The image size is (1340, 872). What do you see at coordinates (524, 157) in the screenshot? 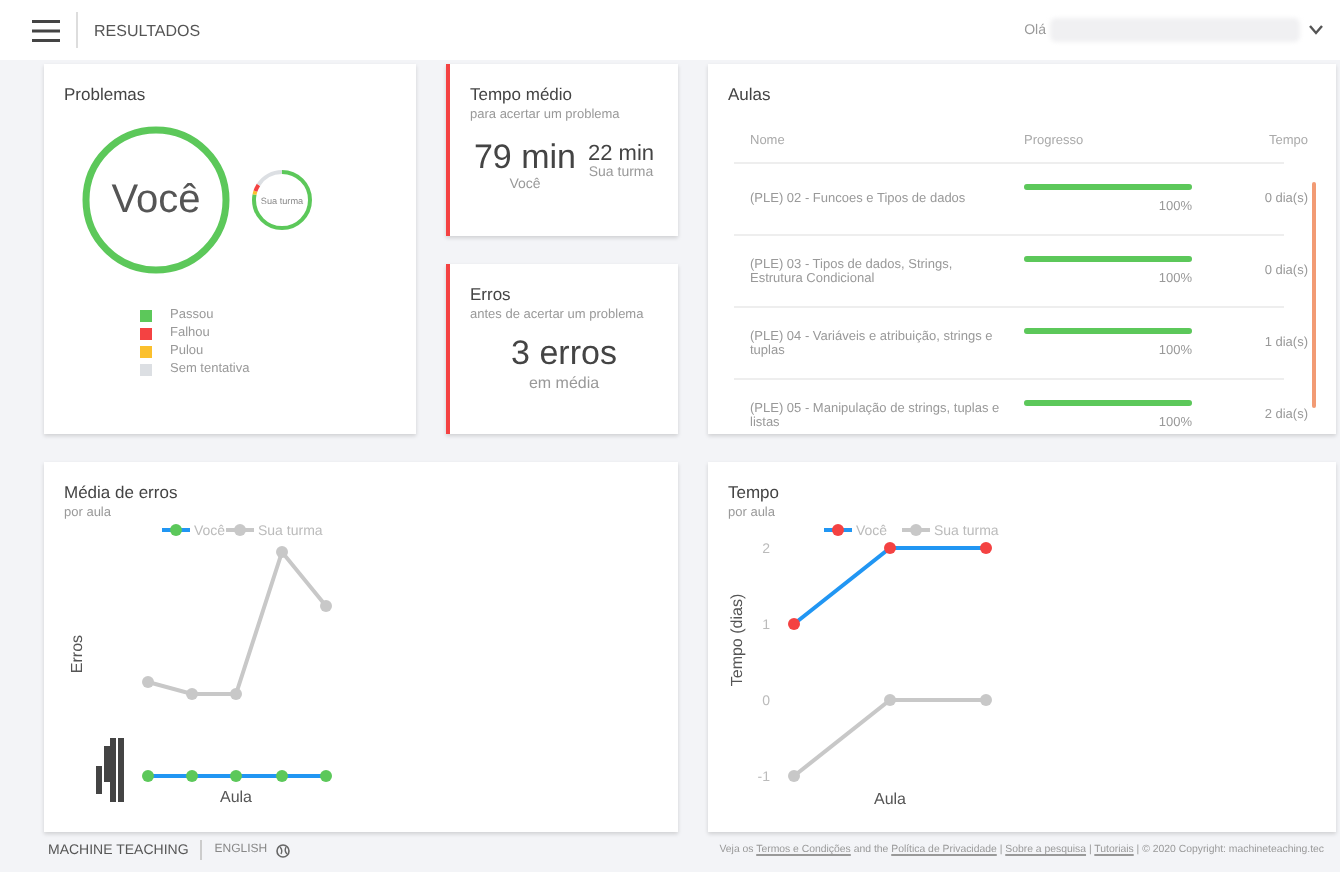
I see `time-value: 79 min` at bounding box center [524, 157].